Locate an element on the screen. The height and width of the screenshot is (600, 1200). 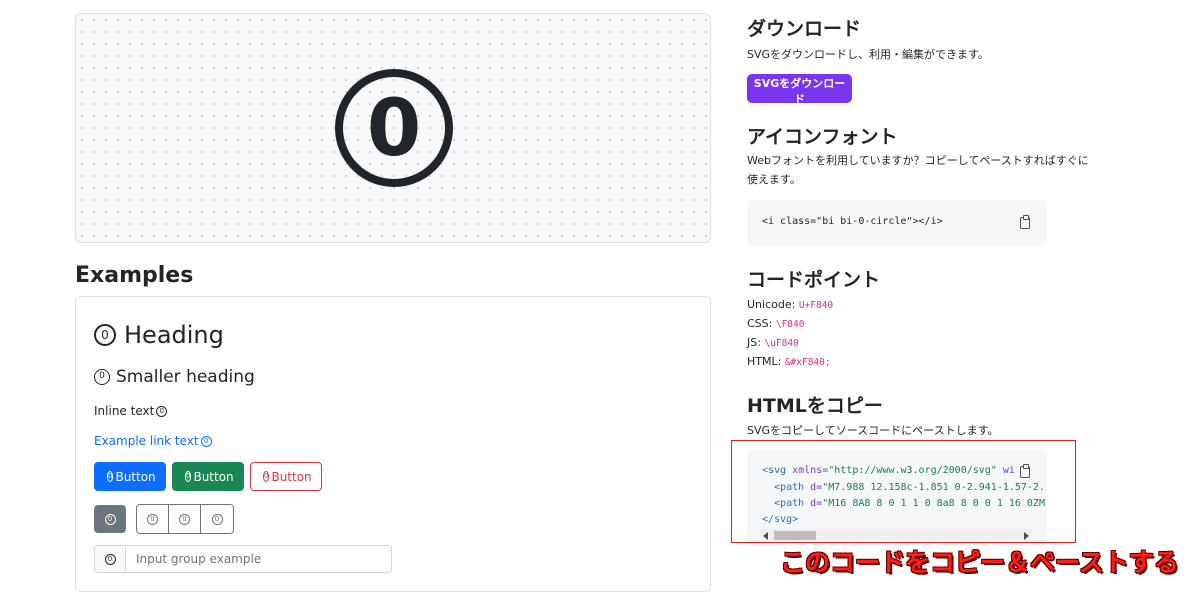
example-link: Example link text 0 is located at coordinates (154, 441).